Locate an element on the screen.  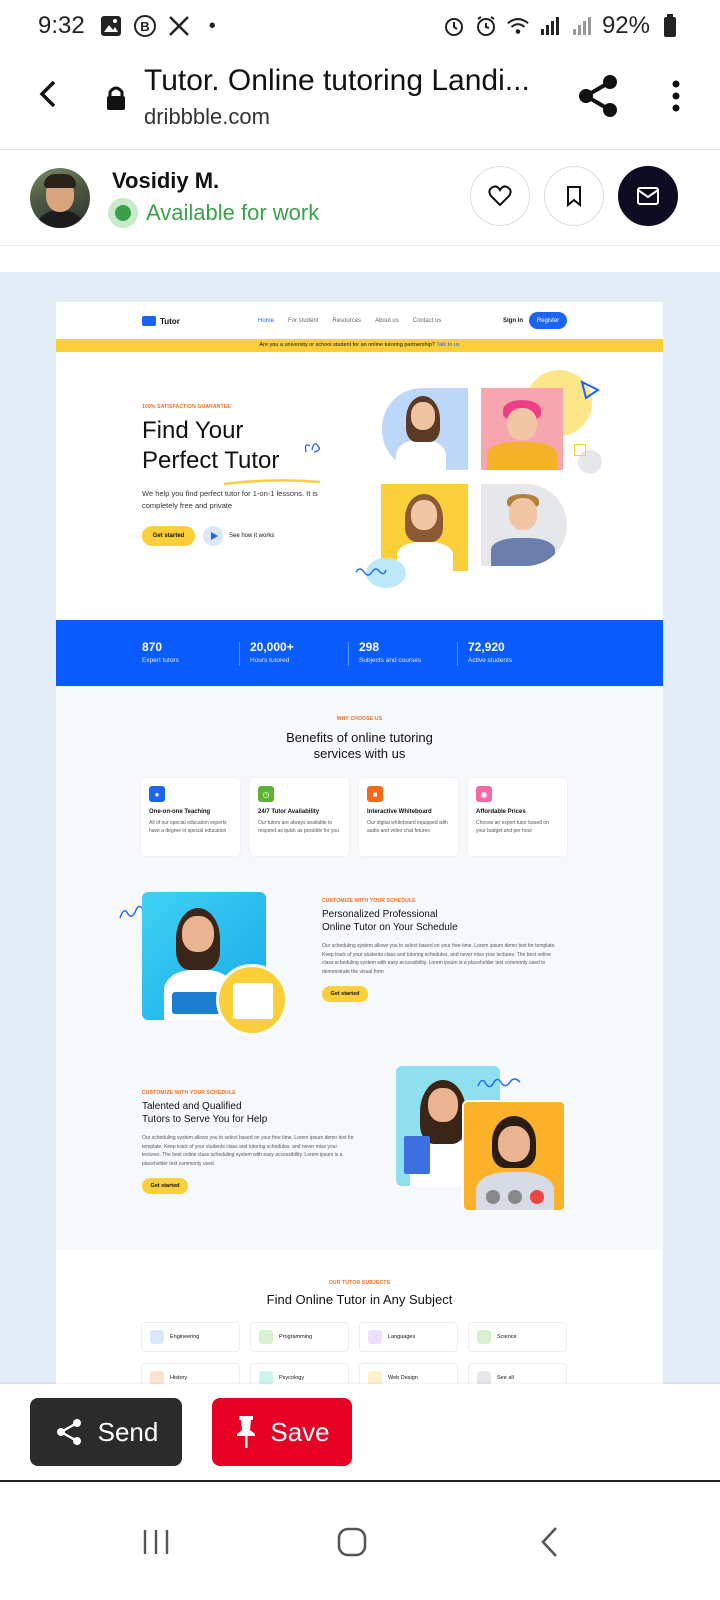
subjects-title: Find Online Tutor in Any Subject is located at coordinates (359, 1299).